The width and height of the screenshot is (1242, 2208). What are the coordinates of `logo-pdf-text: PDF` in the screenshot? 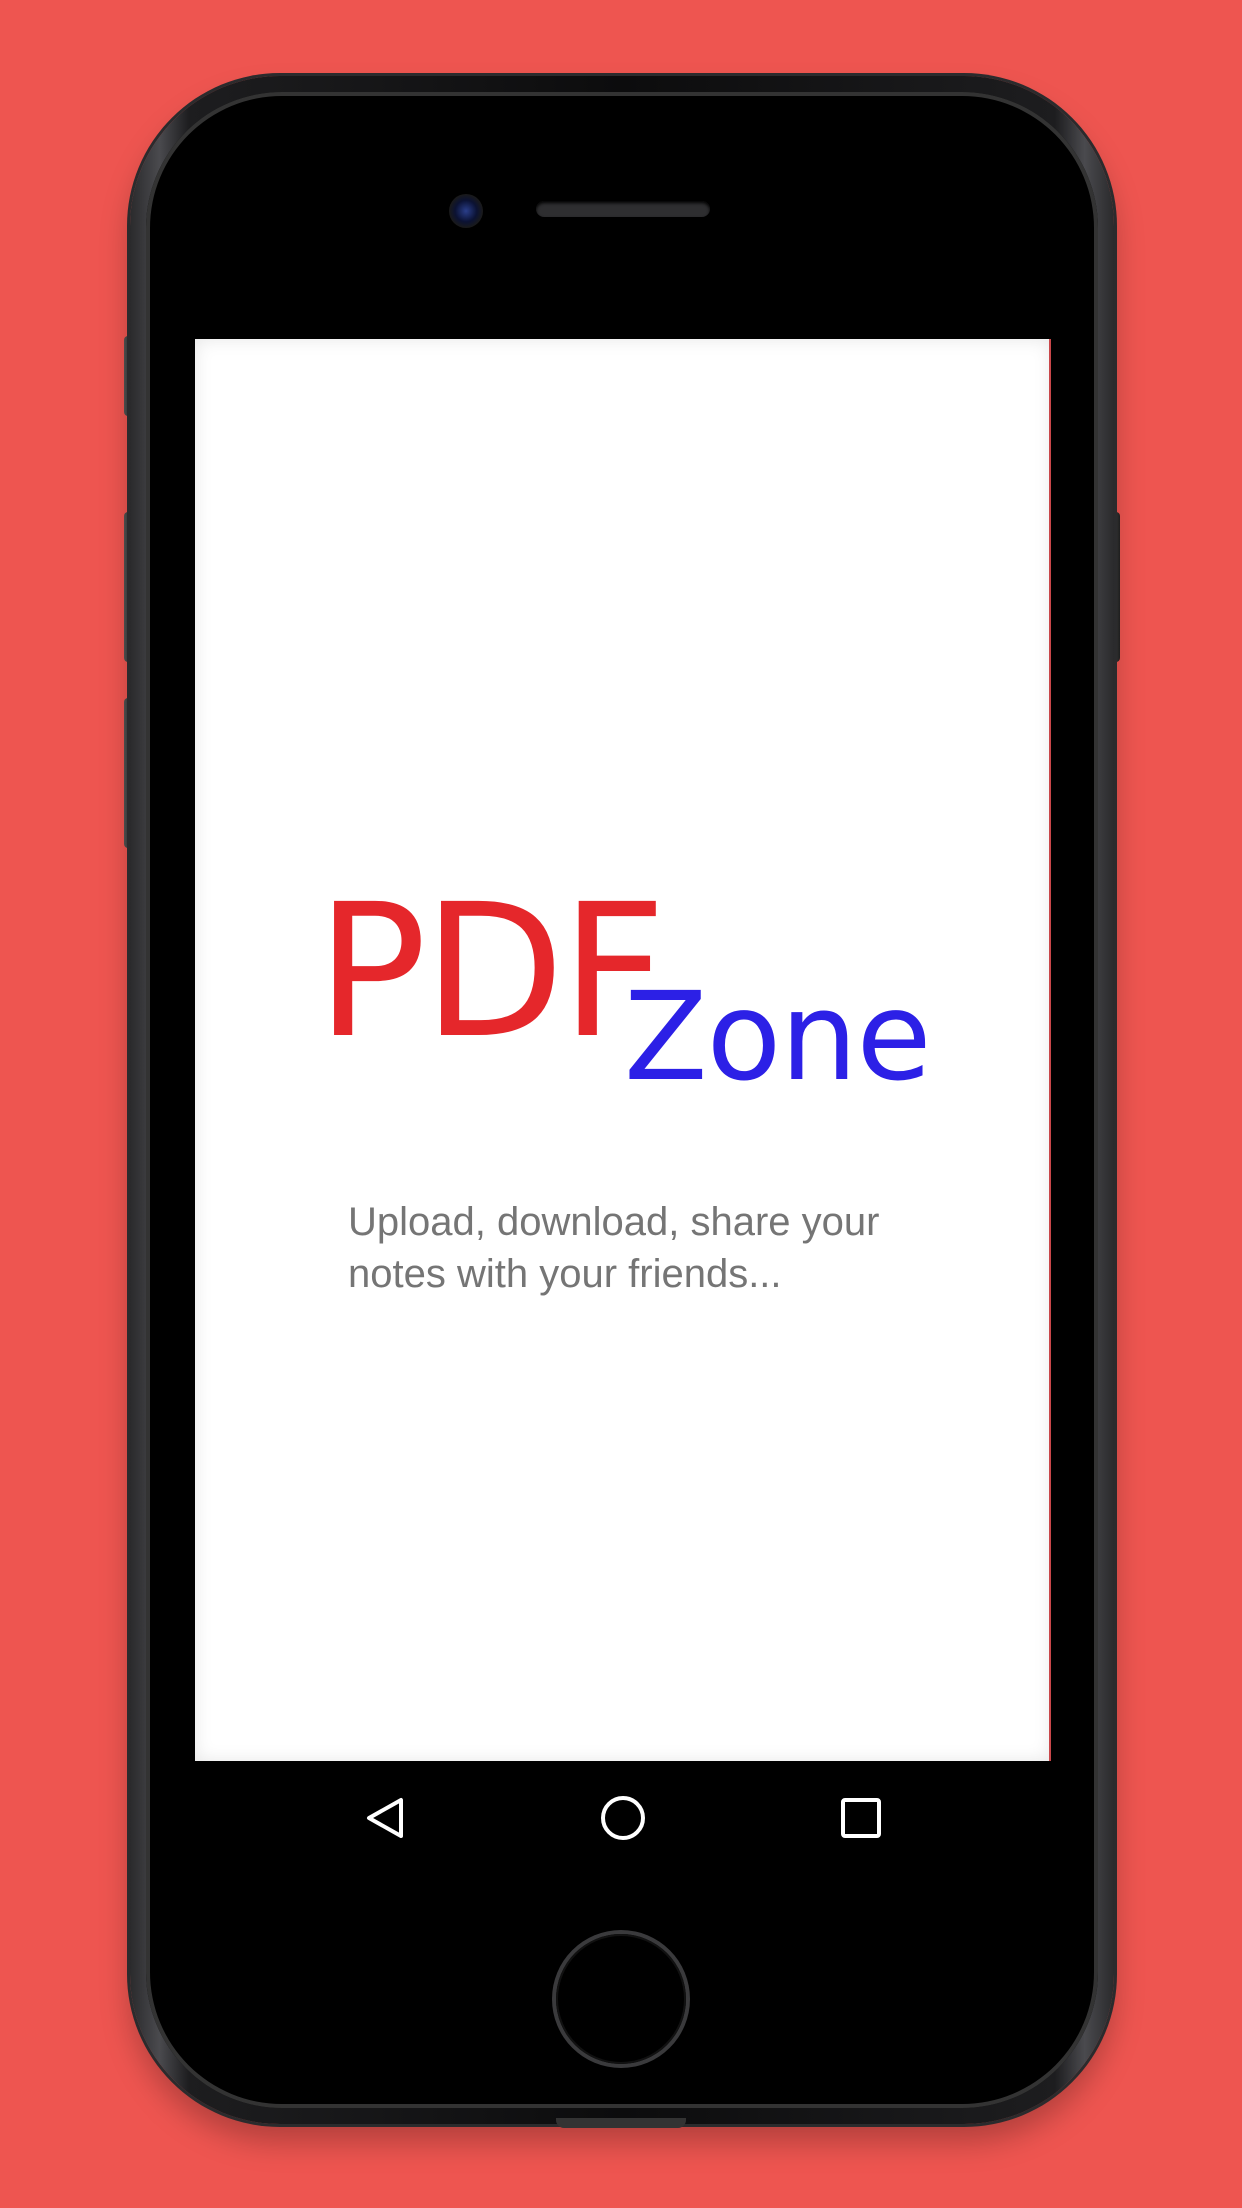 It's located at (491, 972).